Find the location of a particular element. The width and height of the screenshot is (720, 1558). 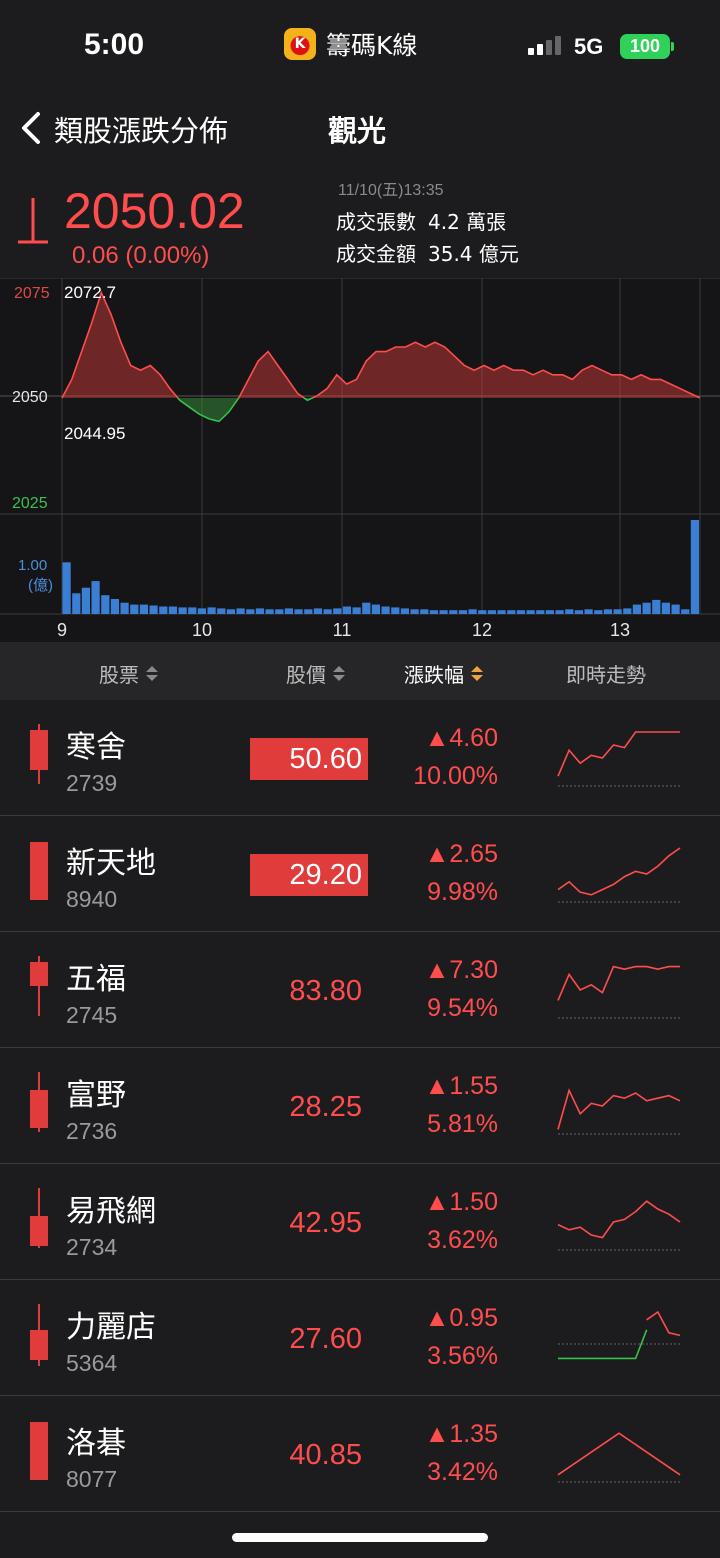

stock-price: 27.60 is located at coordinates (325, 1338).